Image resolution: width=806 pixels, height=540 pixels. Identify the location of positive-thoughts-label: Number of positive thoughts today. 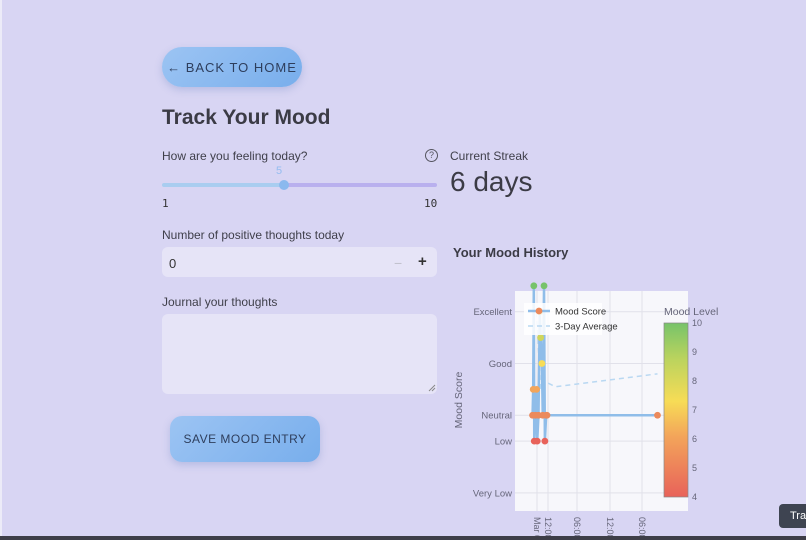
(253, 235).